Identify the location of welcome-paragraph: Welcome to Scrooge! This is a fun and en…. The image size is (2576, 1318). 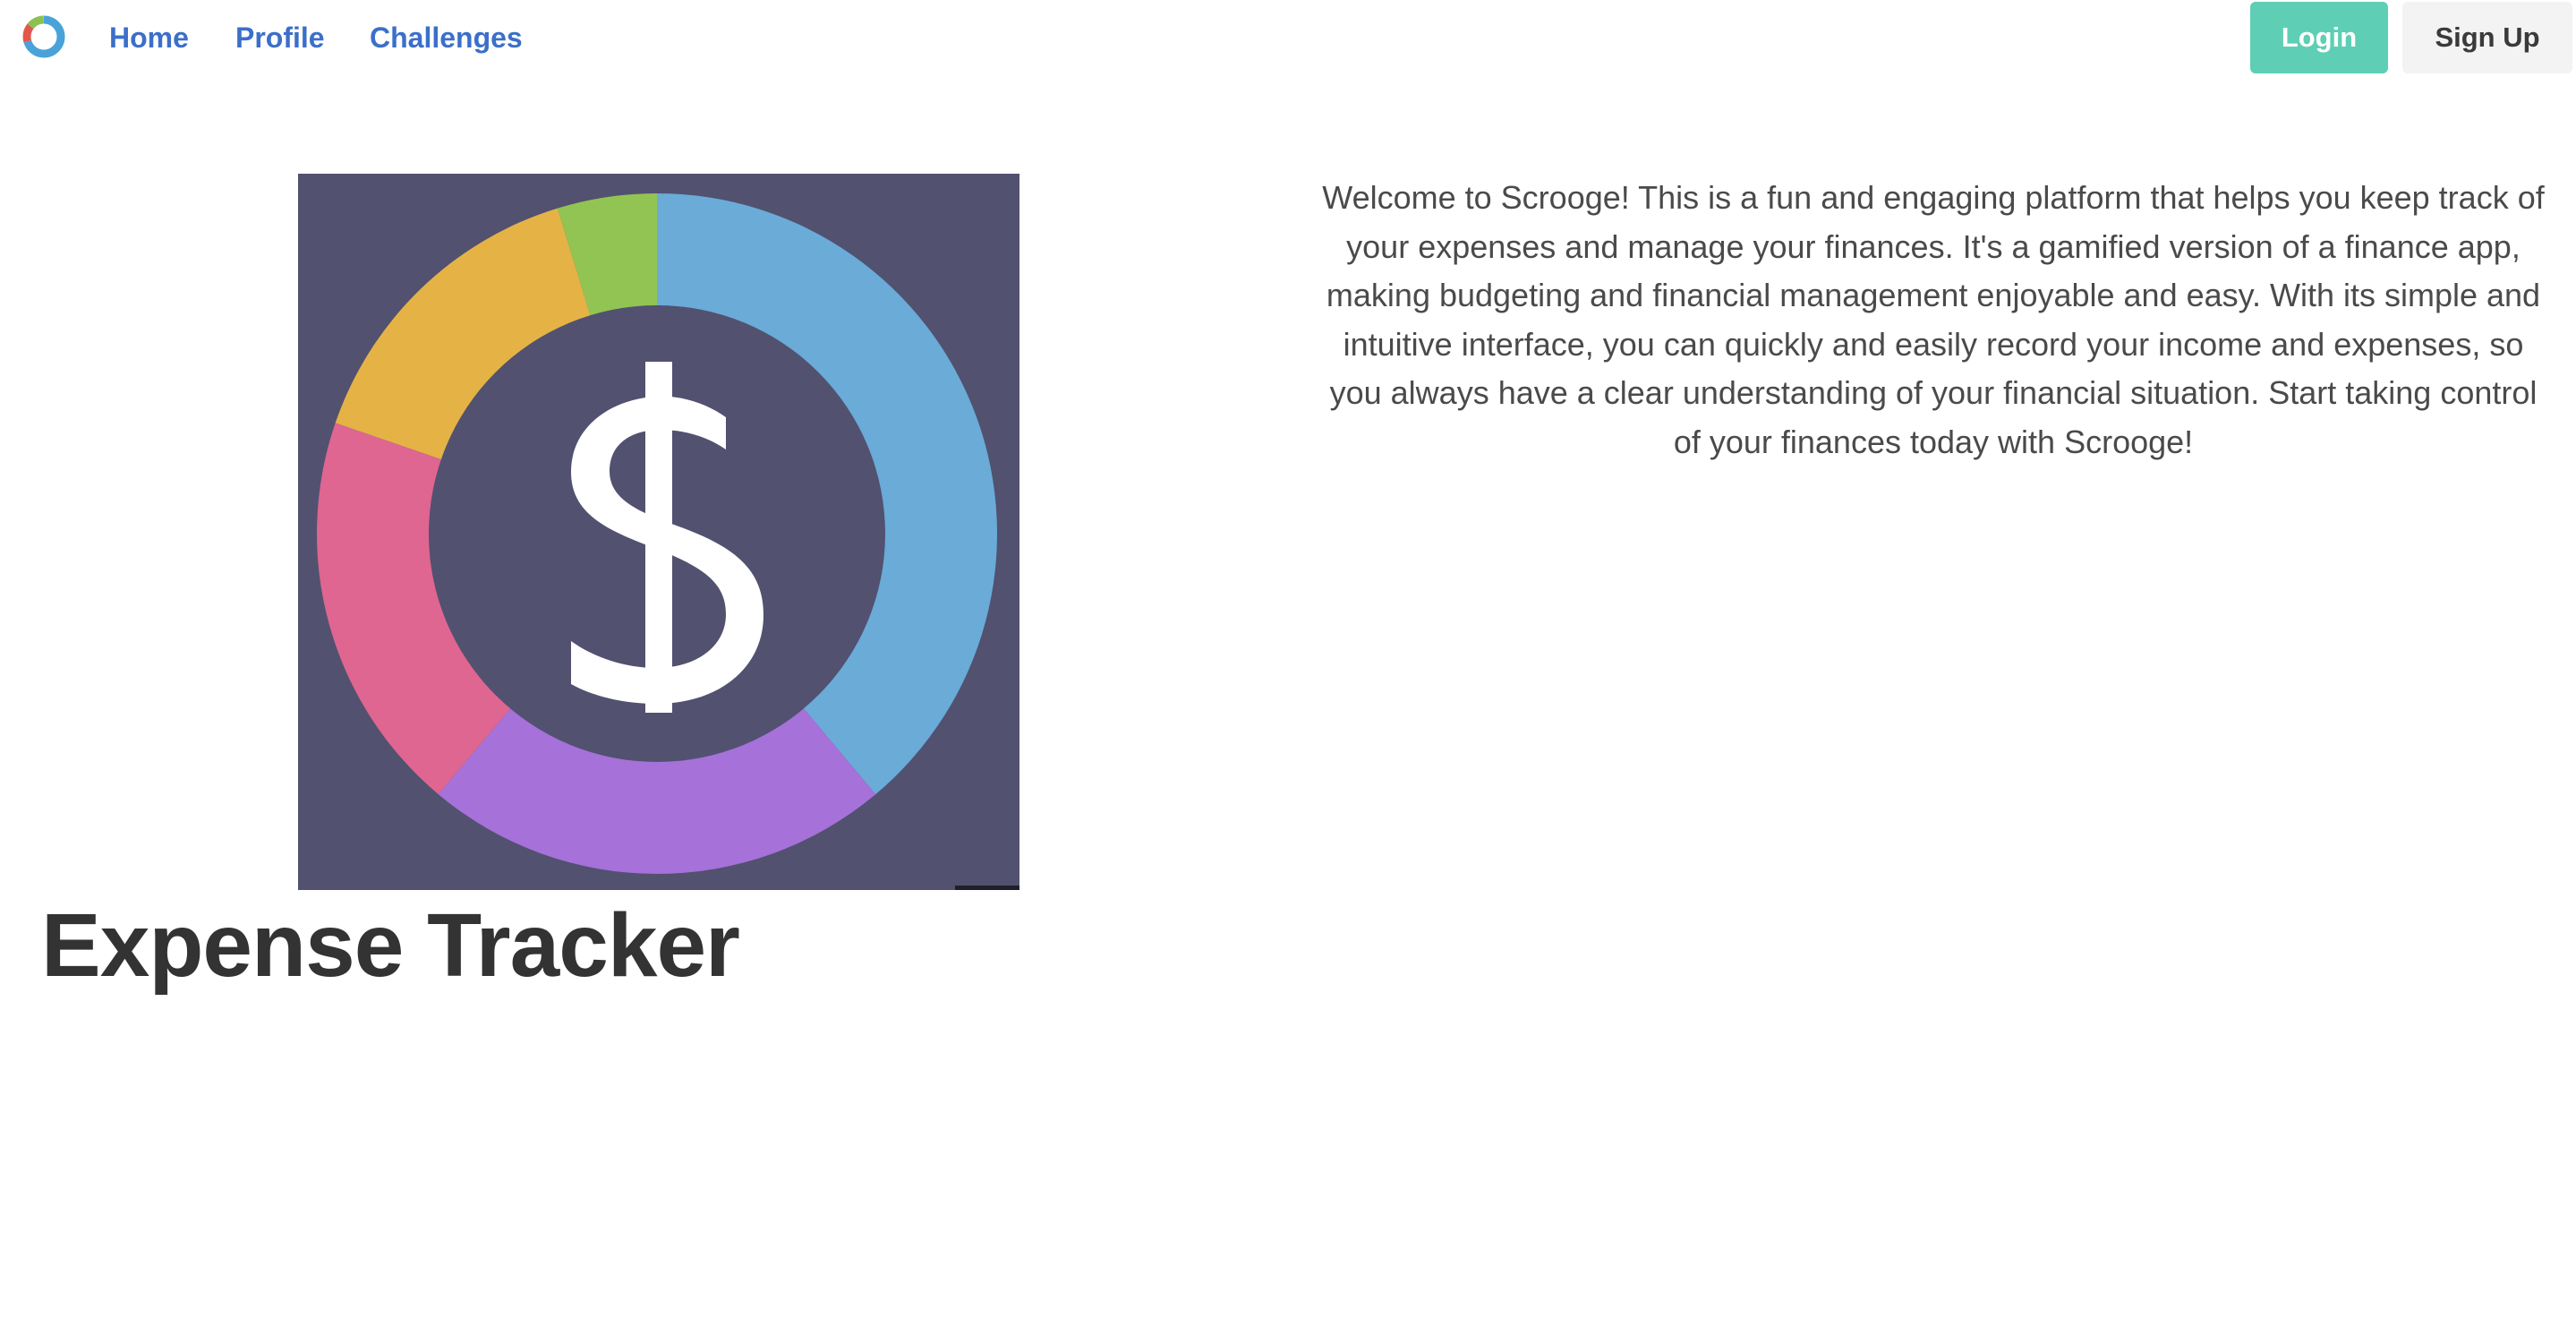
(1933, 320).